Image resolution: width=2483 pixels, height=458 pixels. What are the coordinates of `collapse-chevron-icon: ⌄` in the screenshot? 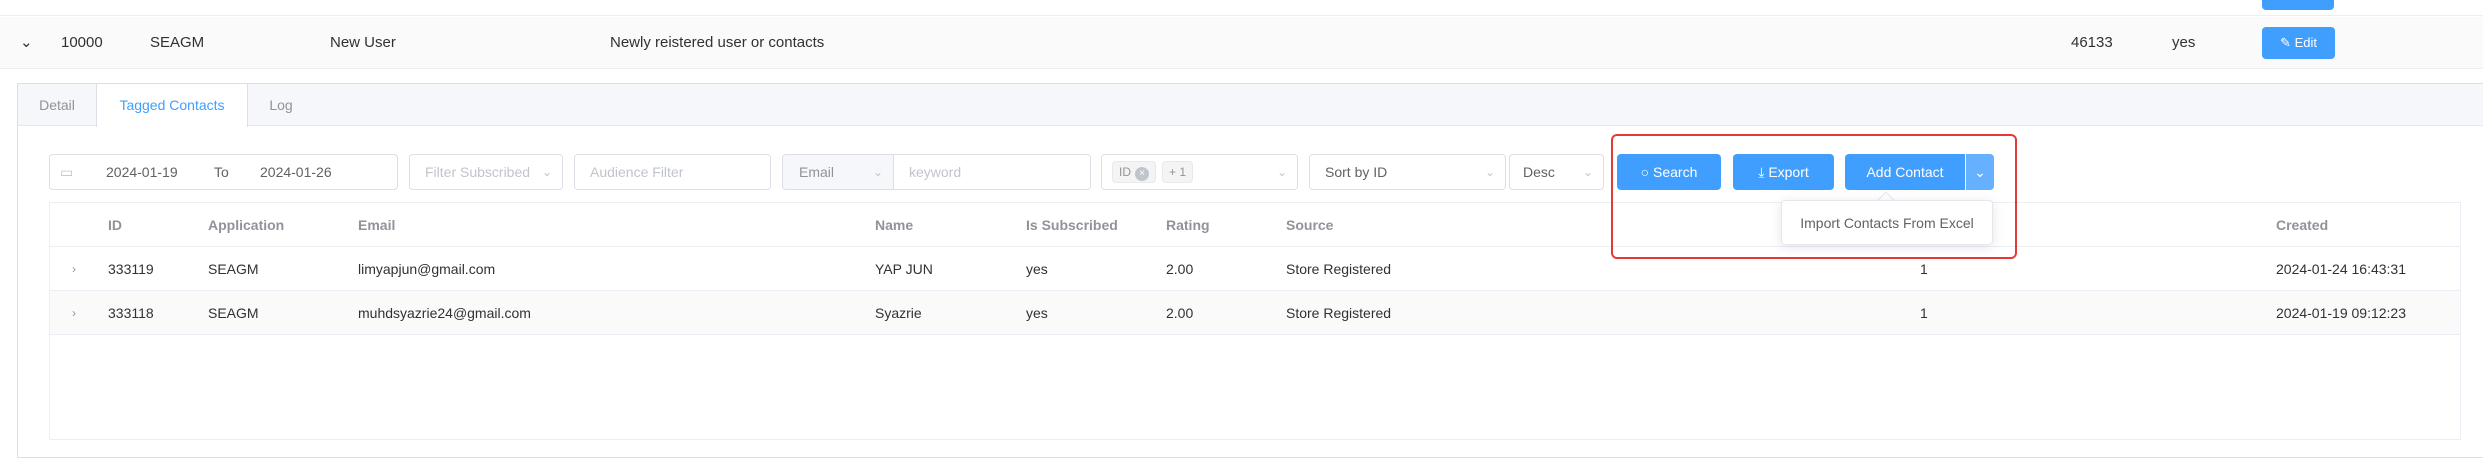 It's located at (26, 43).